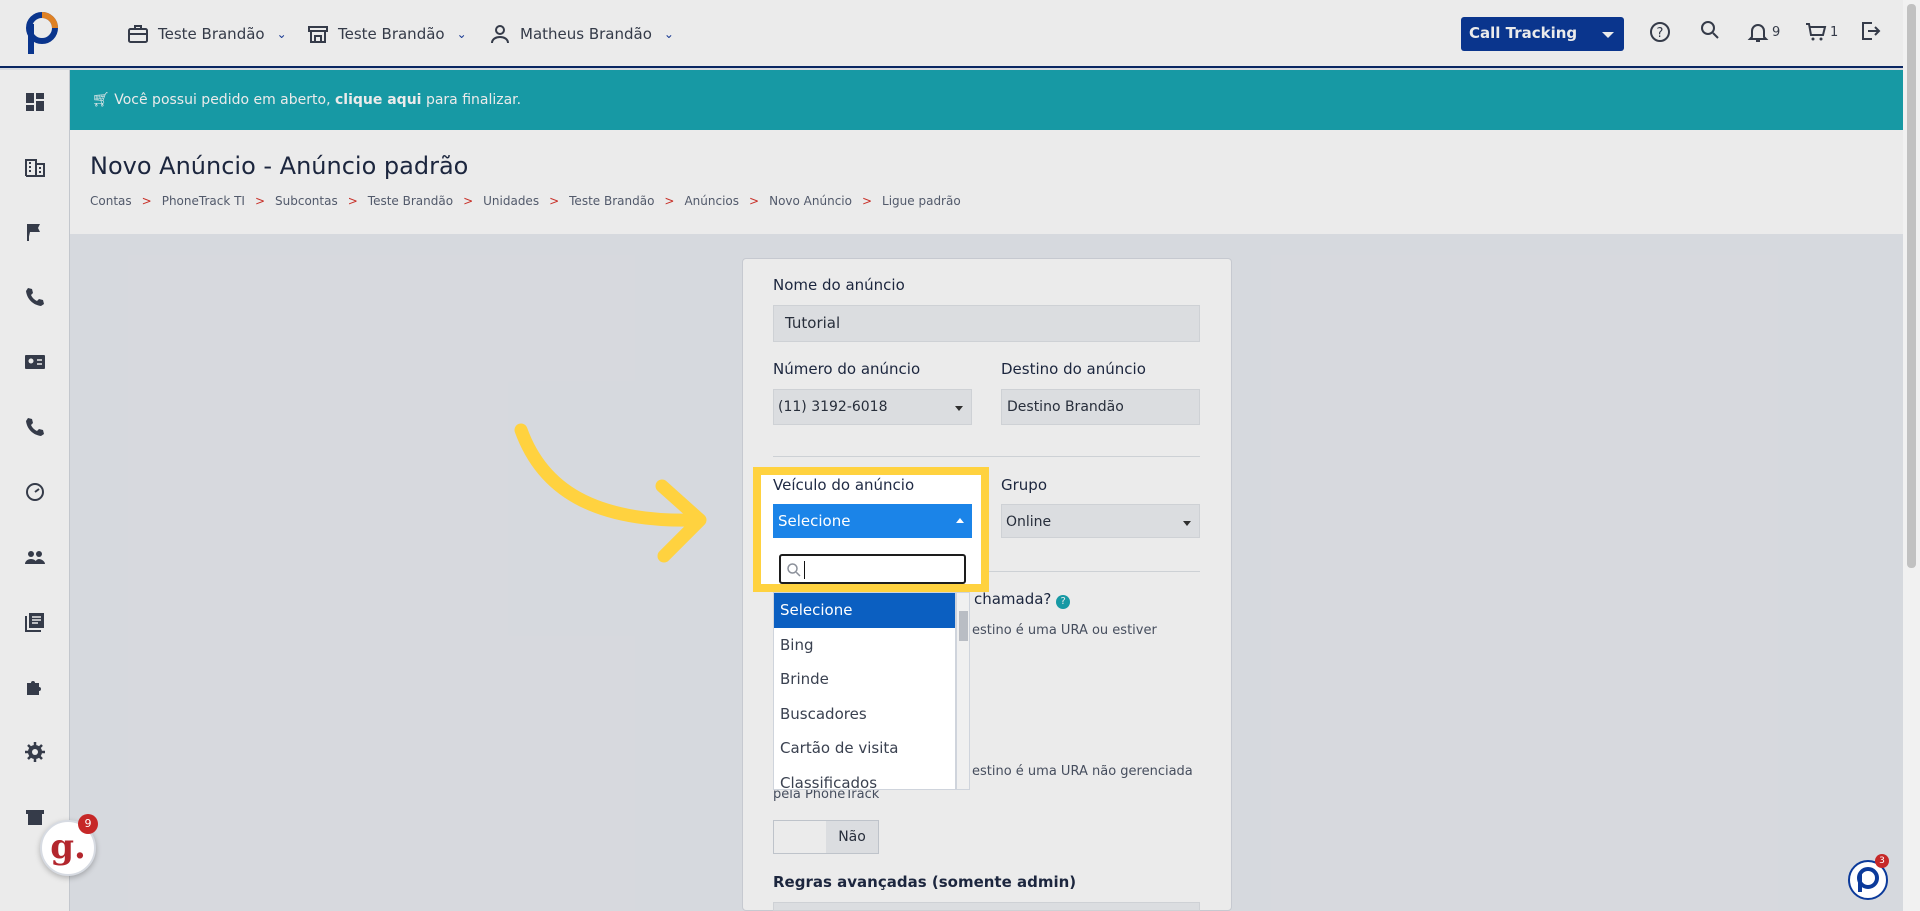  What do you see at coordinates (864, 645) in the screenshot?
I see `option-bing: Bing` at bounding box center [864, 645].